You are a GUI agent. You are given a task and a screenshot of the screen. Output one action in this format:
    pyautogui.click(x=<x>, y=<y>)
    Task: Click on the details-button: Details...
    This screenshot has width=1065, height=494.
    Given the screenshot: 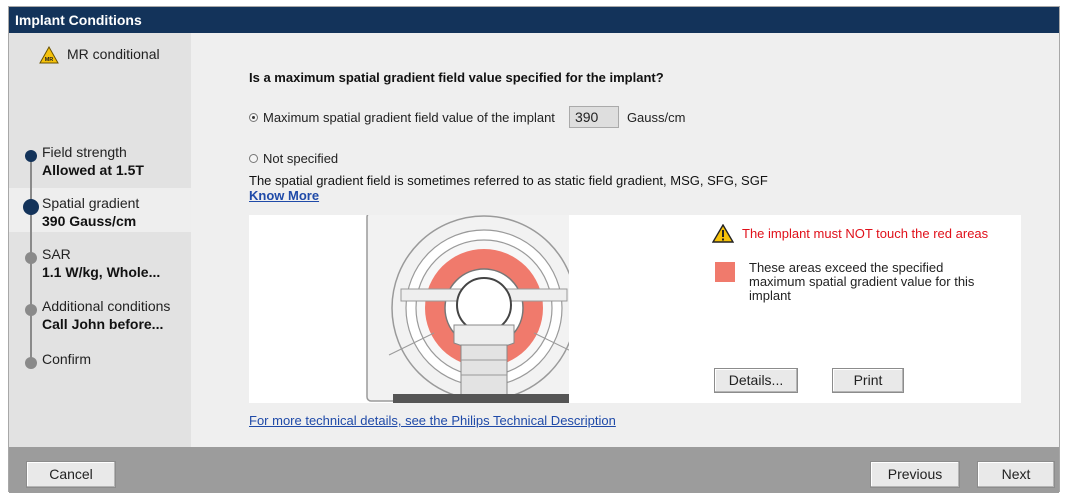 What is the action you would take?
    pyautogui.click(x=756, y=380)
    